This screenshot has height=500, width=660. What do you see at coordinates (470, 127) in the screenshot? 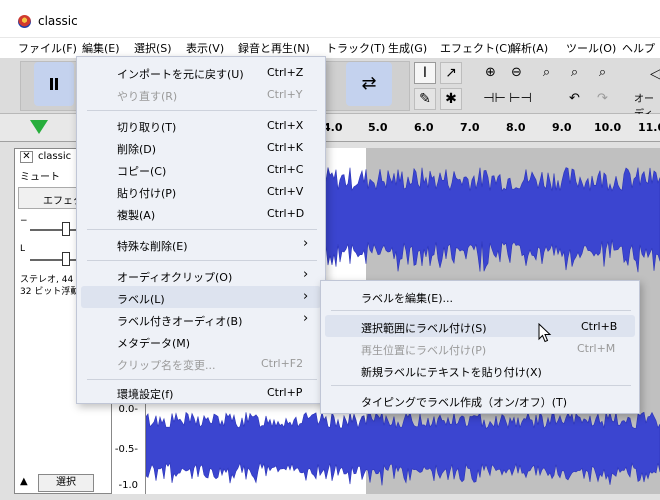
I see `ruler-tick-label: 7.0` at bounding box center [470, 127].